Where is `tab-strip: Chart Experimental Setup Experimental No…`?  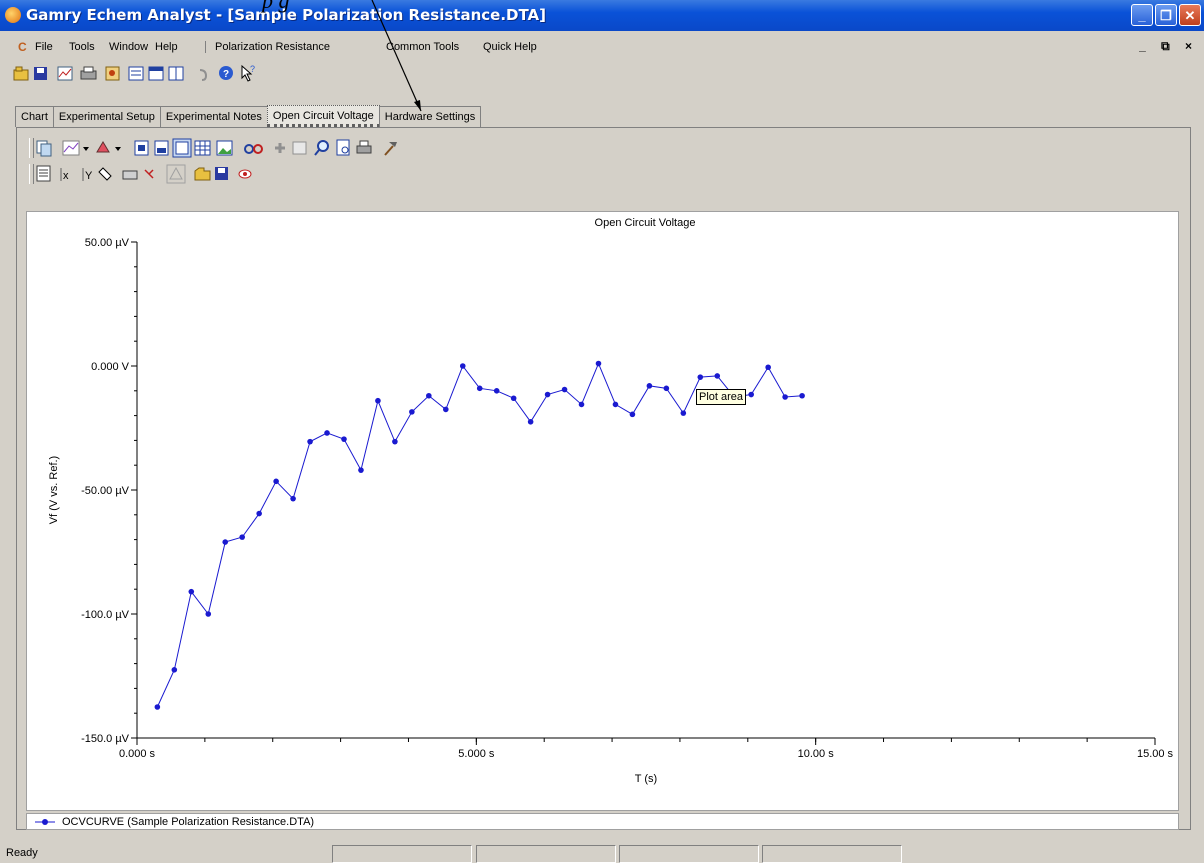
tab-strip: Chart Experimental Setup Experimental No… is located at coordinates (248, 116).